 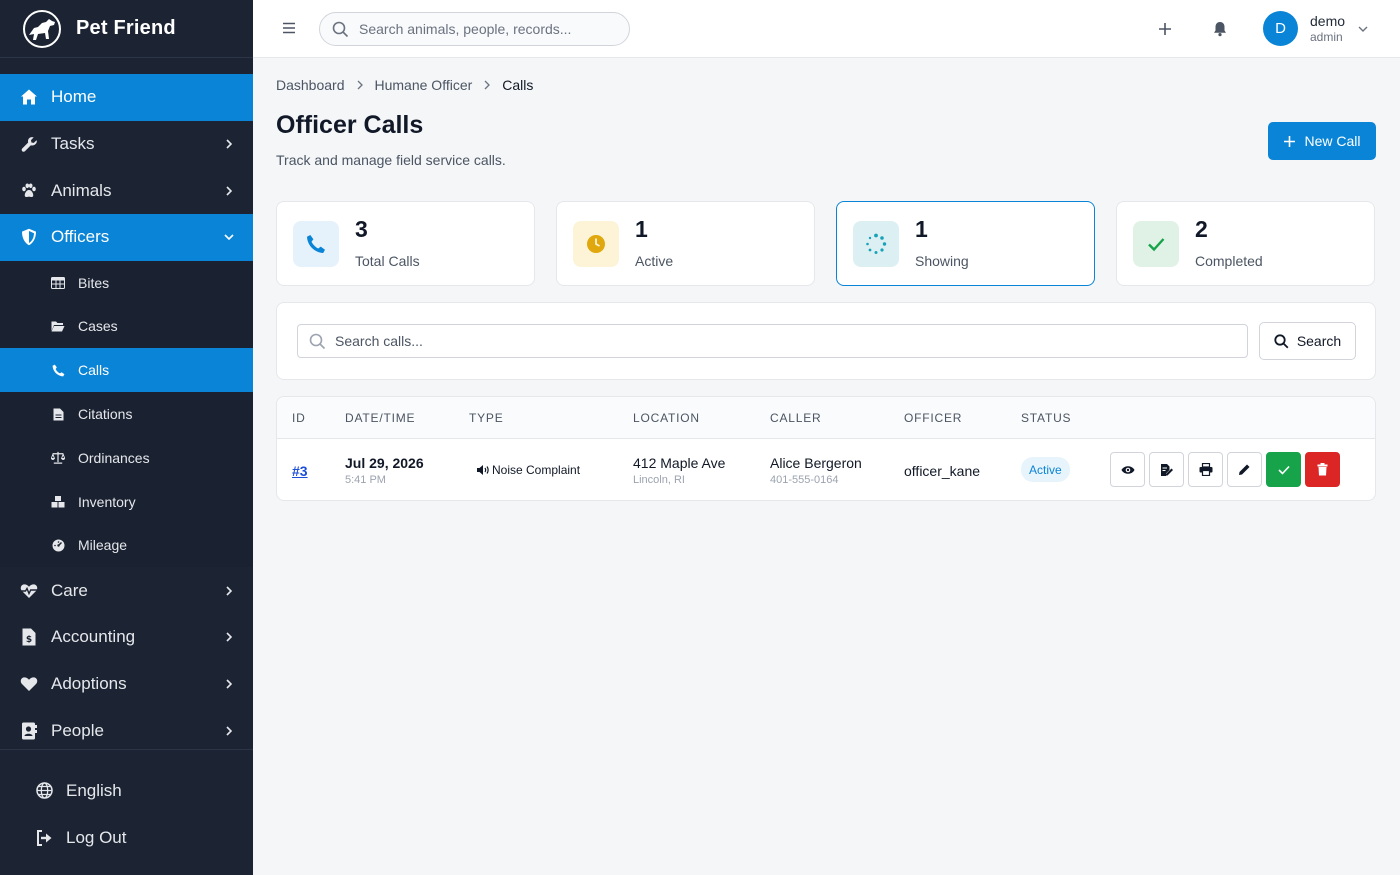 What do you see at coordinates (365, 480) in the screenshot?
I see `call-time: 5:41 PM` at bounding box center [365, 480].